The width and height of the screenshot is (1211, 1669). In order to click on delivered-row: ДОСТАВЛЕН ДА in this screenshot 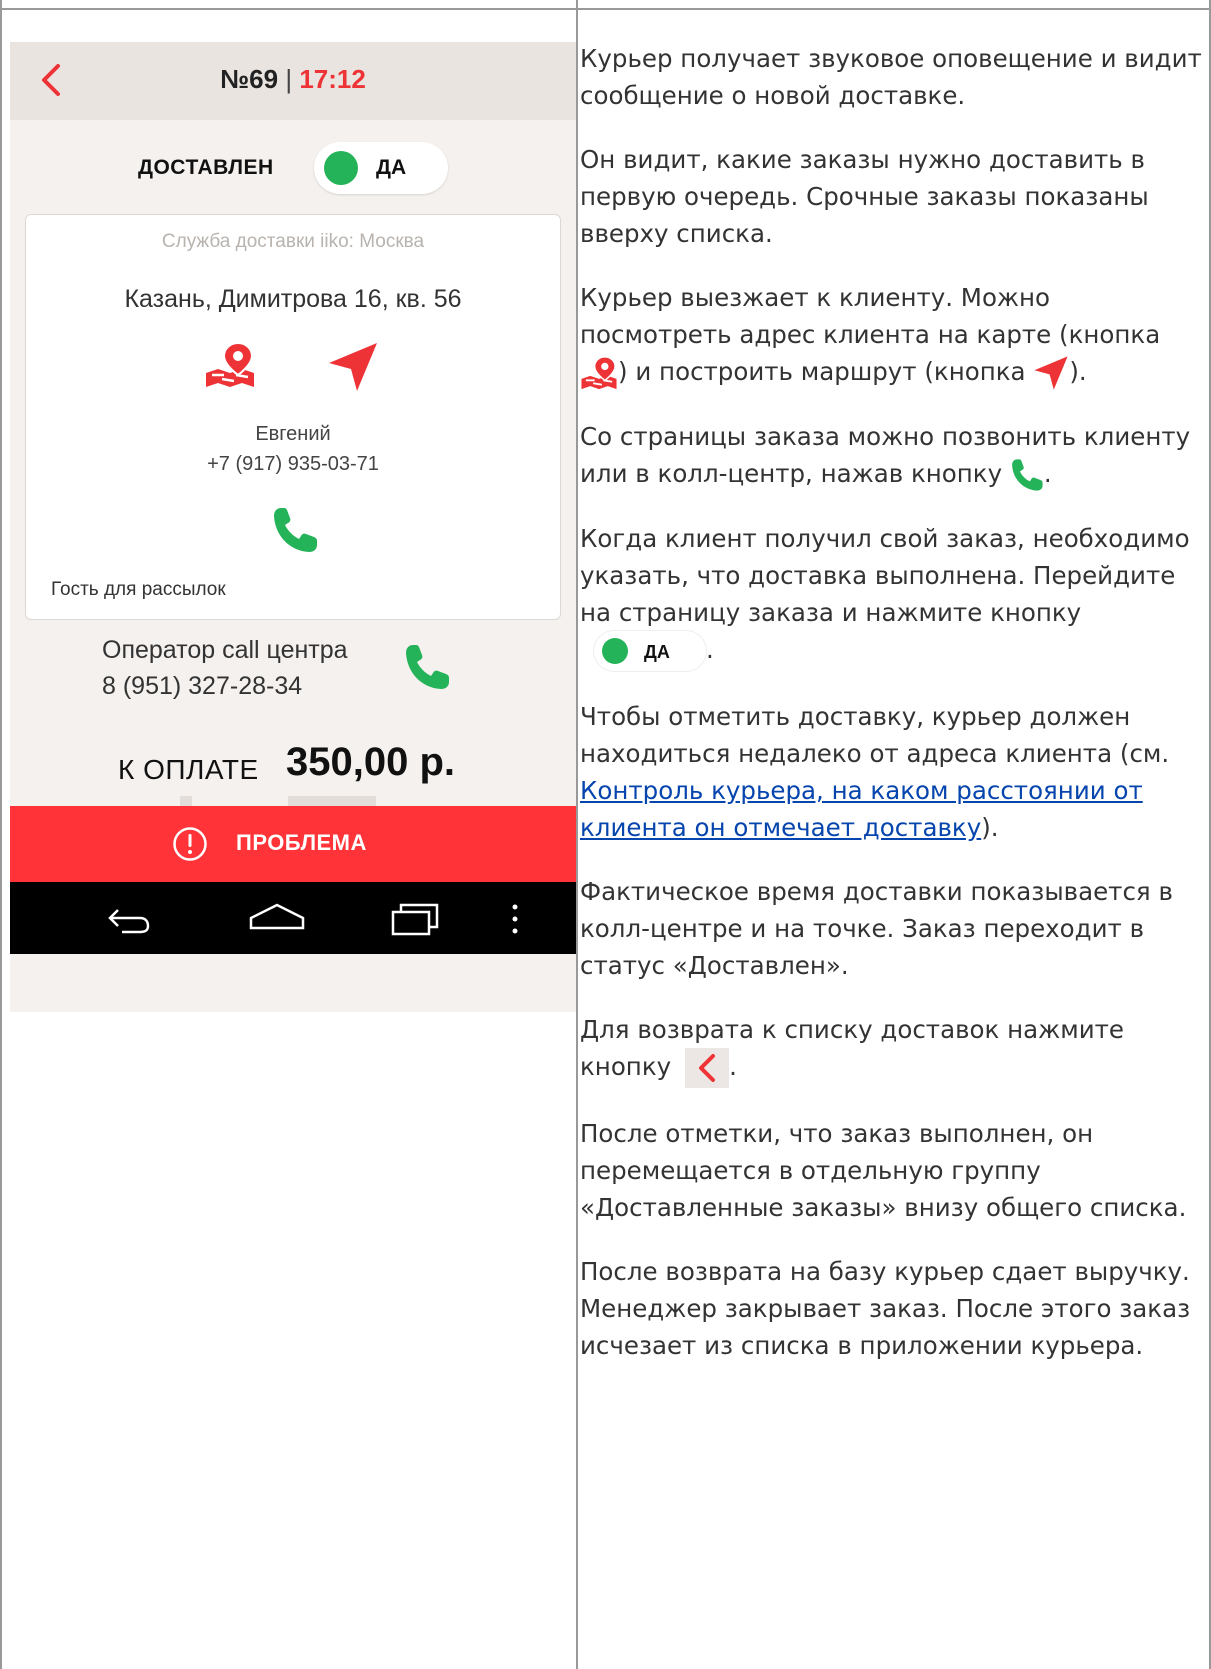, I will do `click(293, 168)`.